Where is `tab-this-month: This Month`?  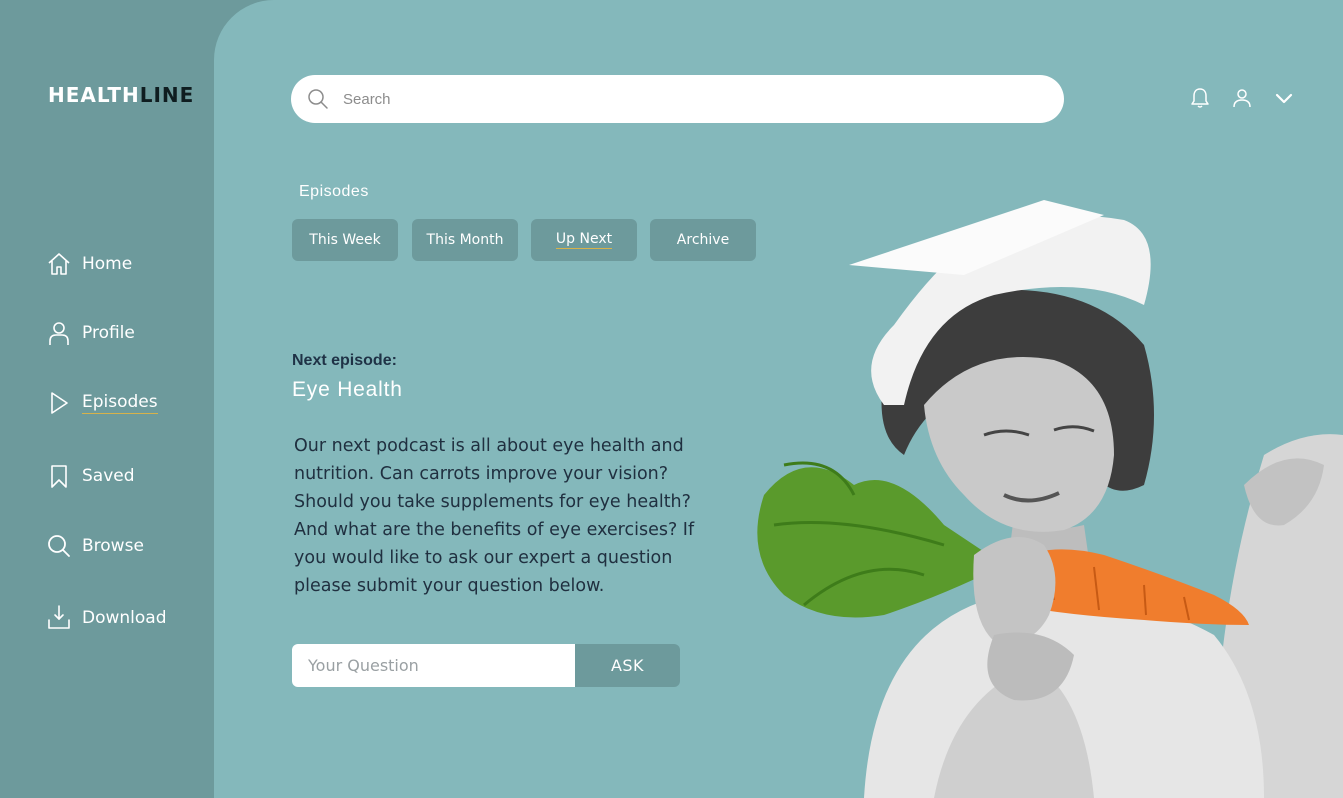
tab-this-month: This Month is located at coordinates (465, 240).